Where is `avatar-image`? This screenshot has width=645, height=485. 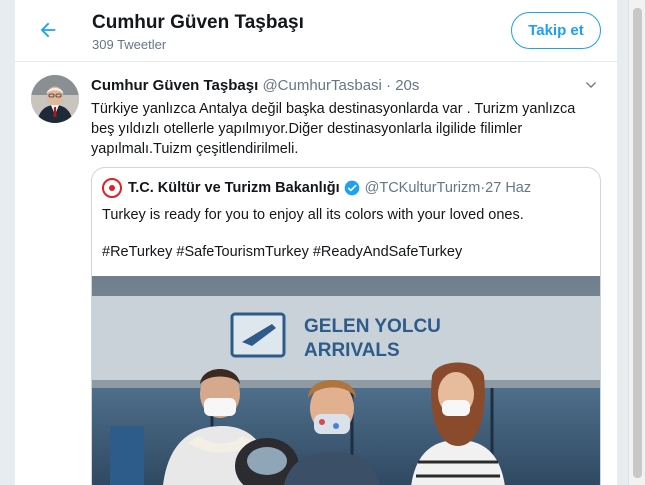
avatar-image is located at coordinates (55, 99).